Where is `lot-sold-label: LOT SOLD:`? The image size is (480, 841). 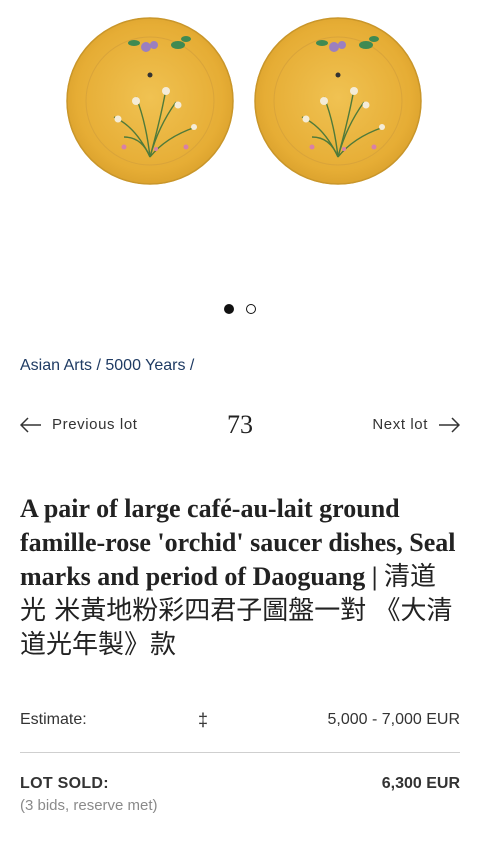 lot-sold-label: LOT SOLD: is located at coordinates (64, 783).